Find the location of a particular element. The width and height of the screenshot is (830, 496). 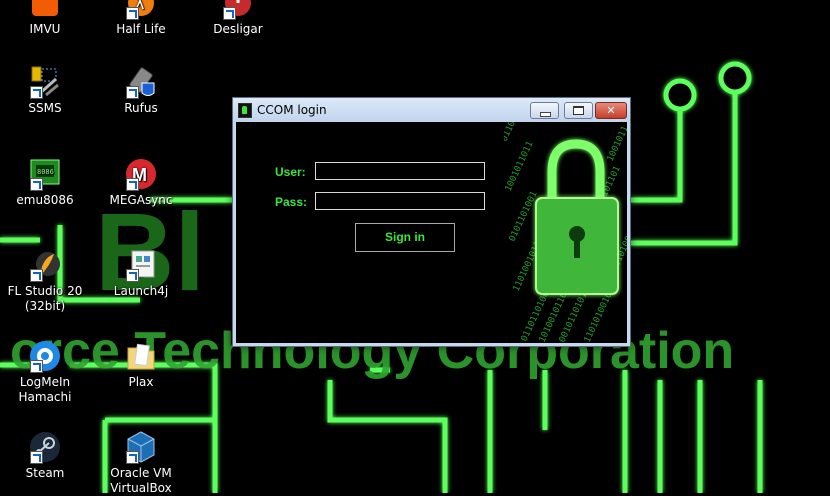

desktop-icon-label: Oracle VM VirtualBox is located at coordinates (141, 480).